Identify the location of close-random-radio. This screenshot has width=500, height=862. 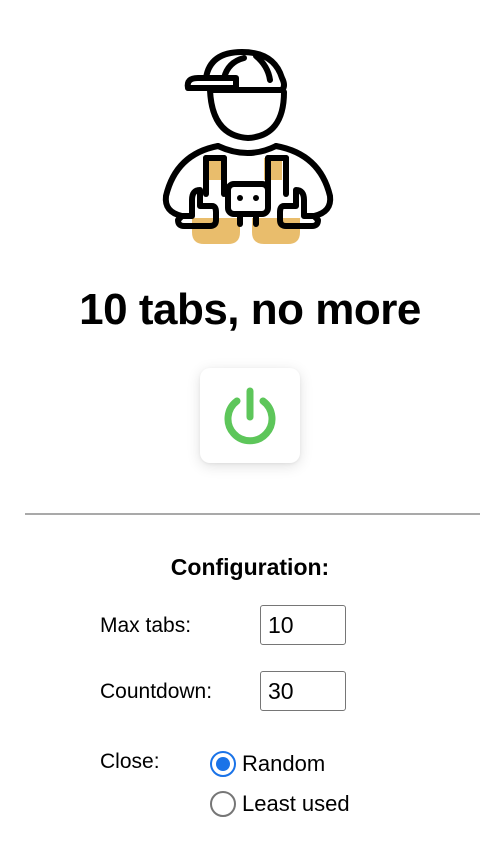
(223, 764).